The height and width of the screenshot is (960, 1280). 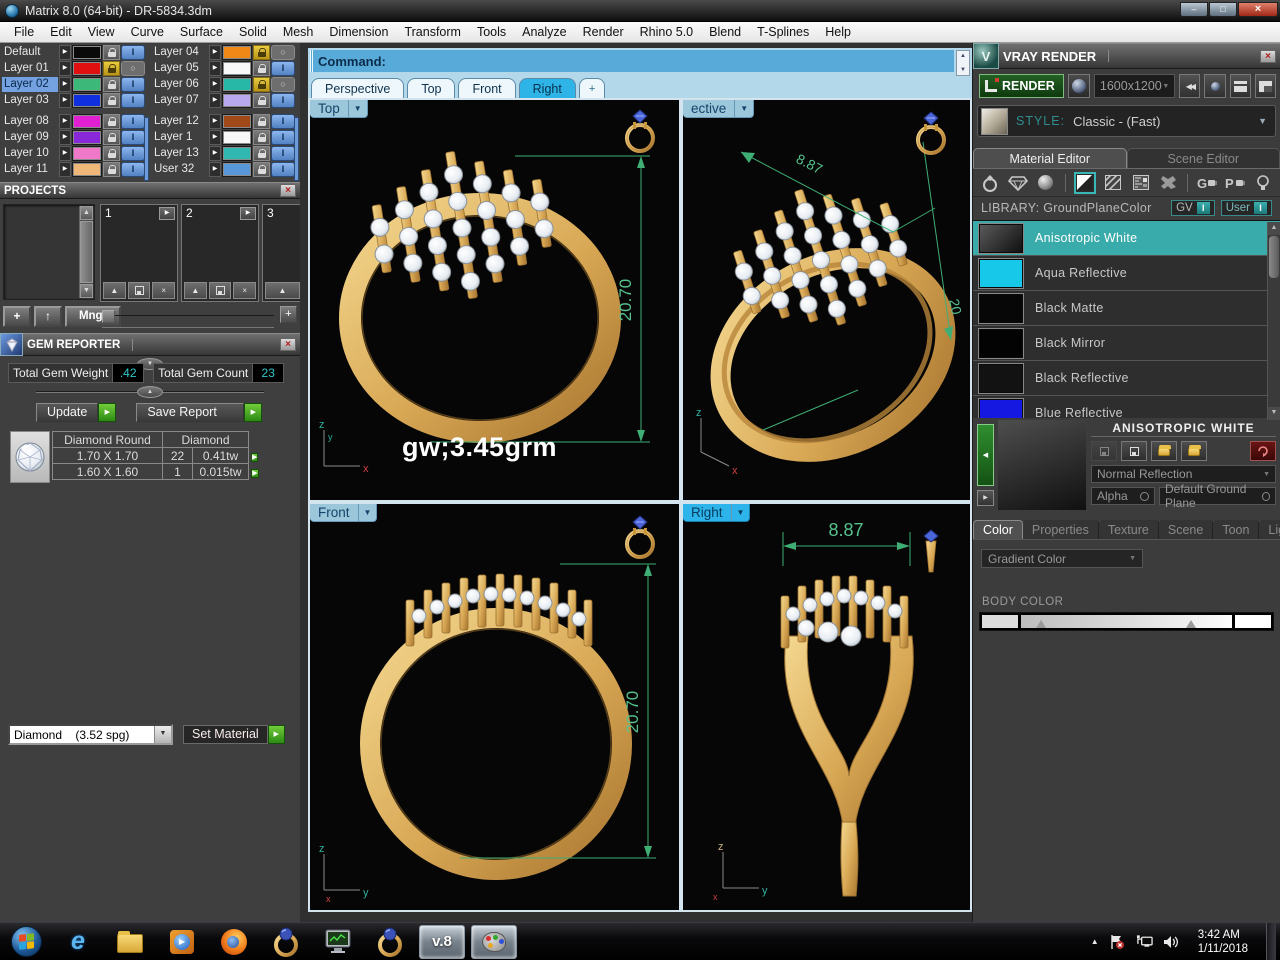 I want to click on scroll-thumb, so click(x=1274, y=257).